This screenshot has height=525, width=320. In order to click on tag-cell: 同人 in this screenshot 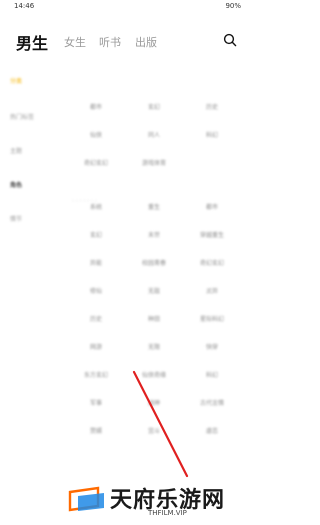, I will do `click(154, 134)`.